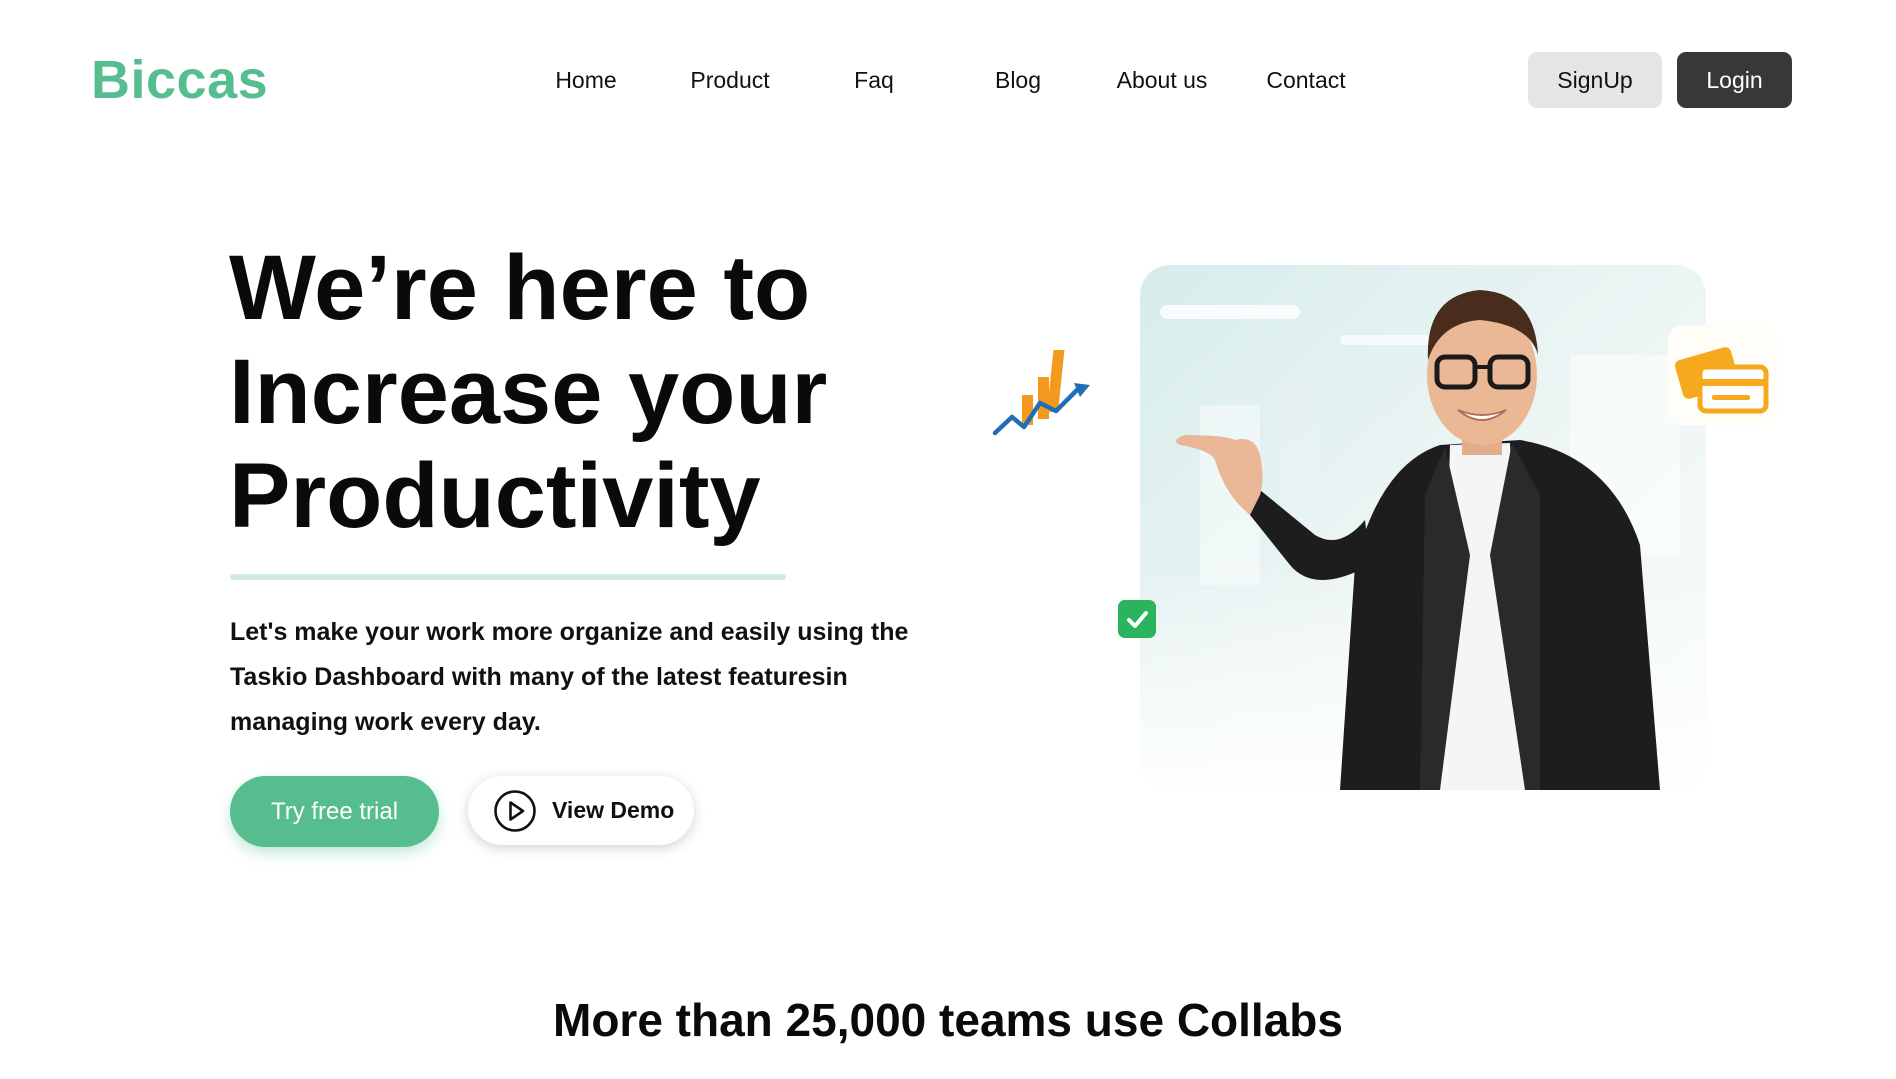 The image size is (1896, 1079). I want to click on login-button: Login, so click(1734, 80).